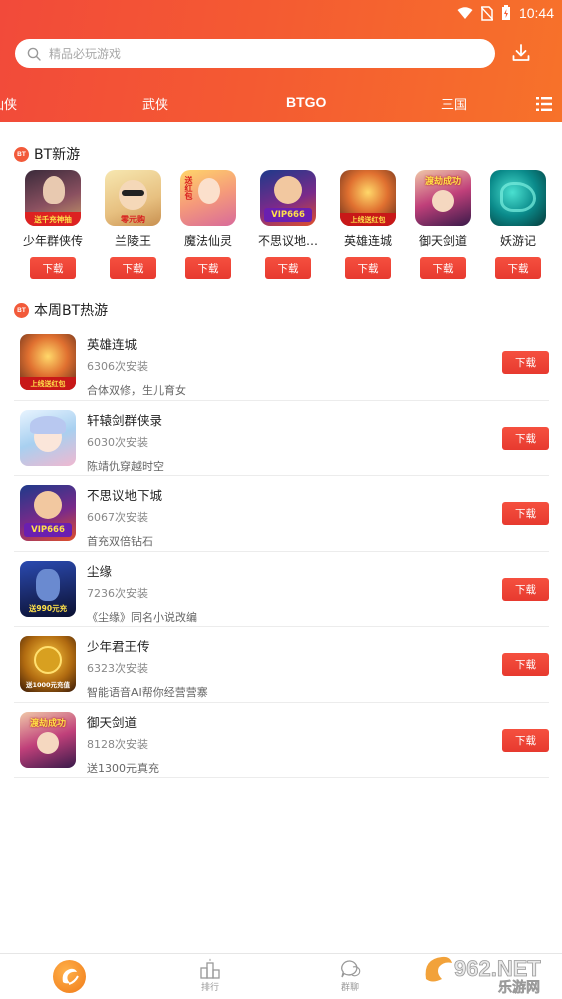 The height and width of the screenshot is (999, 562). Describe the element at coordinates (486, 13) in the screenshot. I see `no-sim-icon` at that location.